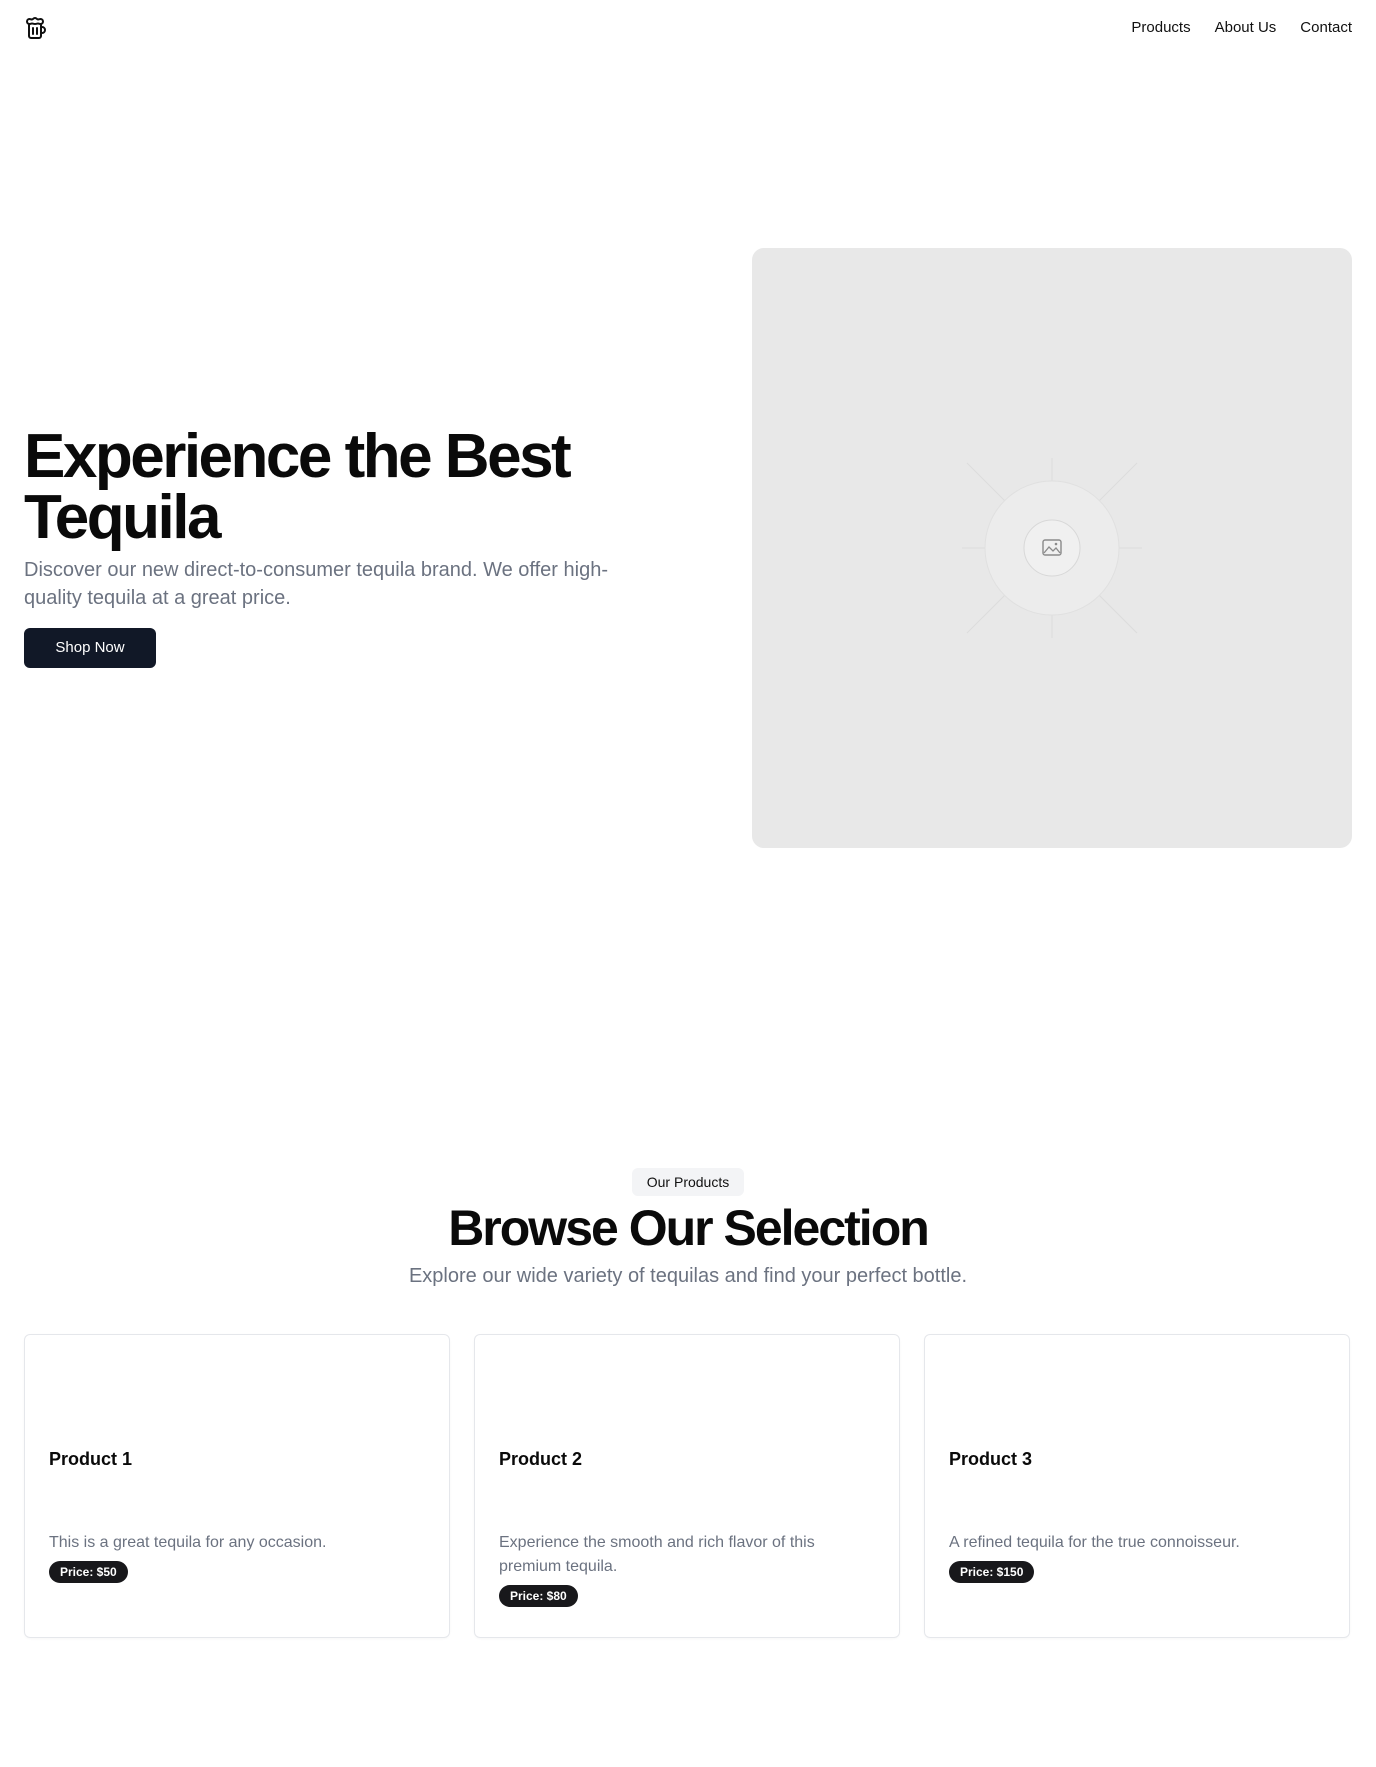 This screenshot has height=1767, width=1376. I want to click on nav-link-contact: Contact, so click(1326, 28).